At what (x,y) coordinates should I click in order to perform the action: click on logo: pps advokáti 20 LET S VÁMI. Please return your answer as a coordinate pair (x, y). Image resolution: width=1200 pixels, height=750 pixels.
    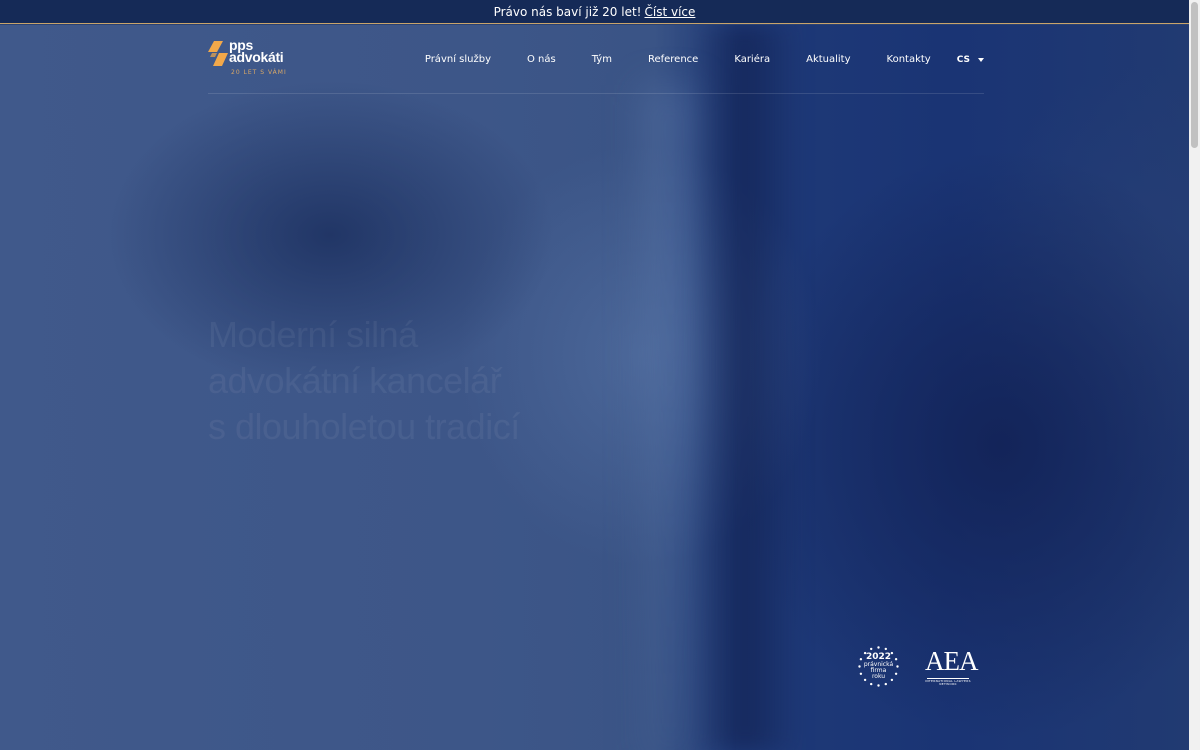
    Looking at the image, I should click on (248, 58).